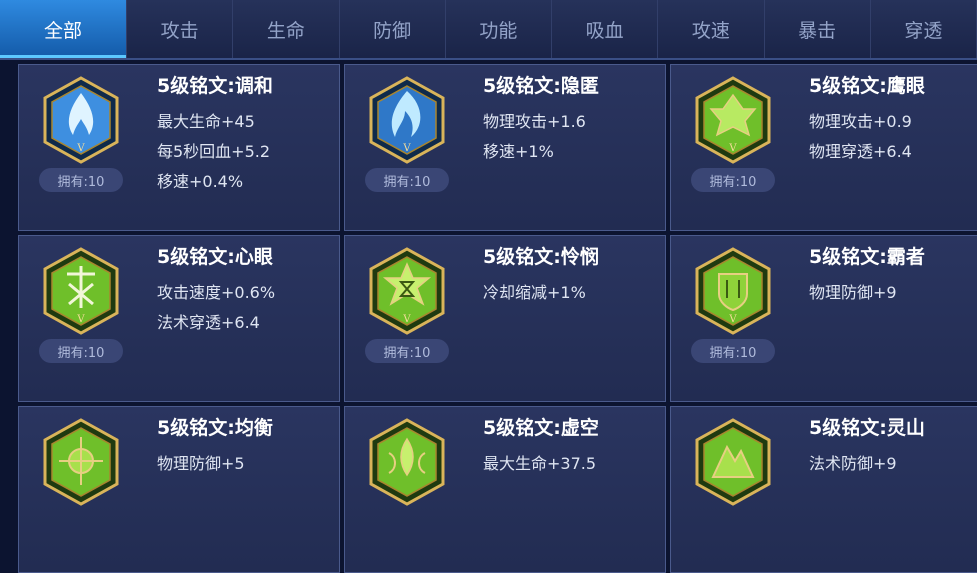  What do you see at coordinates (818, 29) in the screenshot?
I see `tab-critical: 暴击` at bounding box center [818, 29].